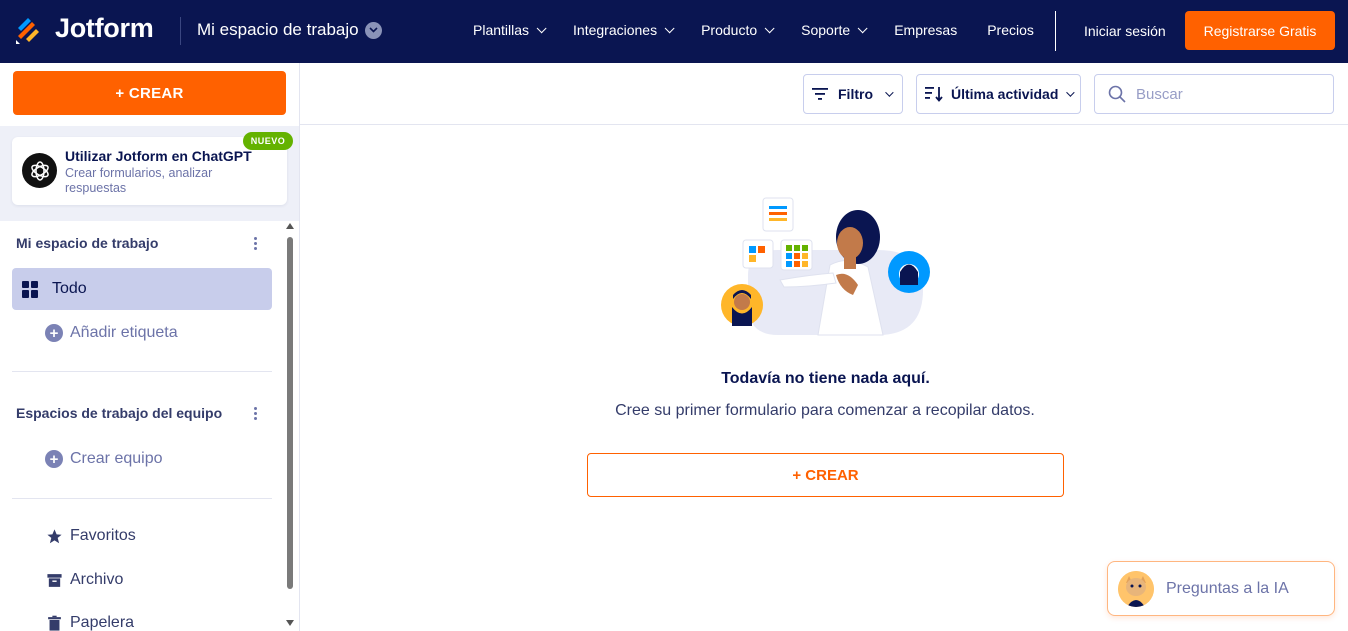  Describe the element at coordinates (934, 94) in the screenshot. I see `sort-icon` at that location.